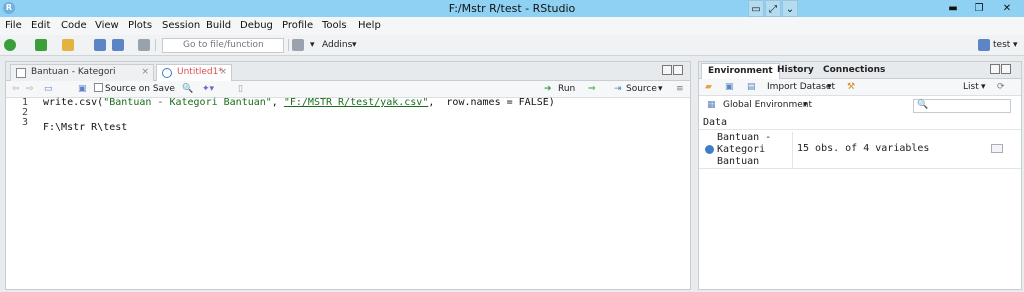 This screenshot has height=292, width=1024. What do you see at coordinates (208, 89) in the screenshot?
I see `wand-icon: ✦▾` at bounding box center [208, 89].